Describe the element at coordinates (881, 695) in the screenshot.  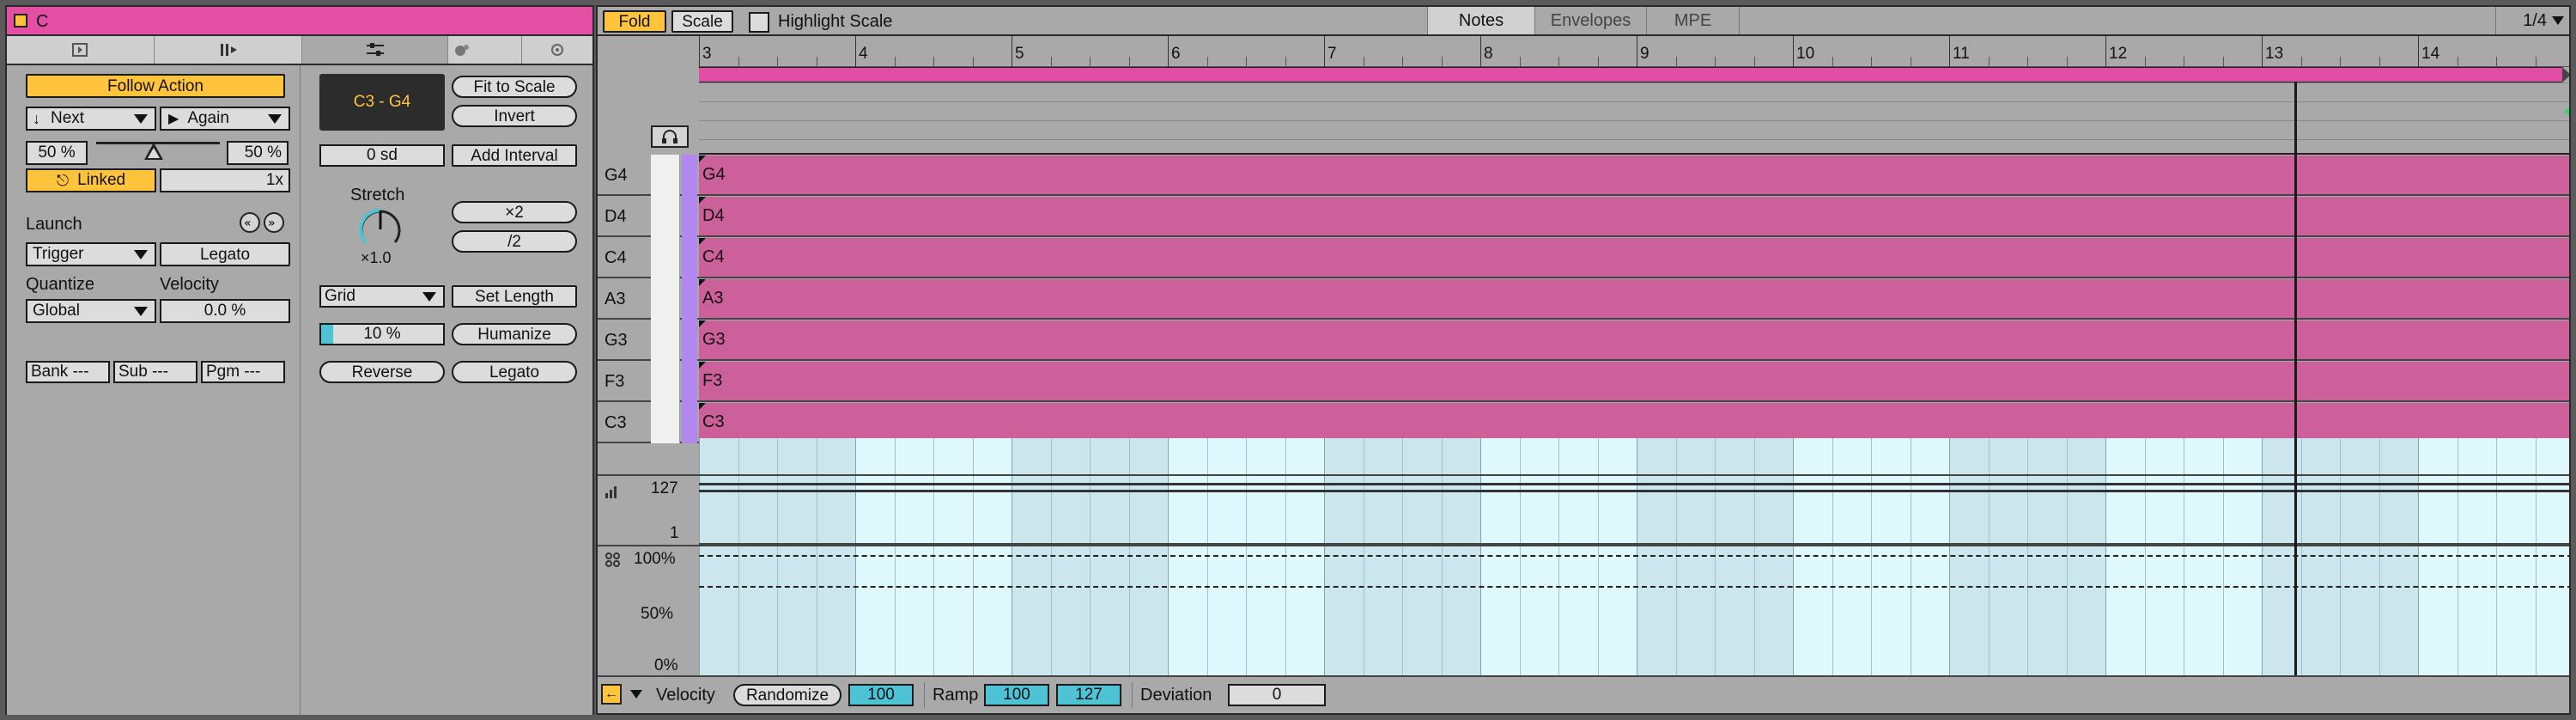
I see `randomize-value: 100` at that location.